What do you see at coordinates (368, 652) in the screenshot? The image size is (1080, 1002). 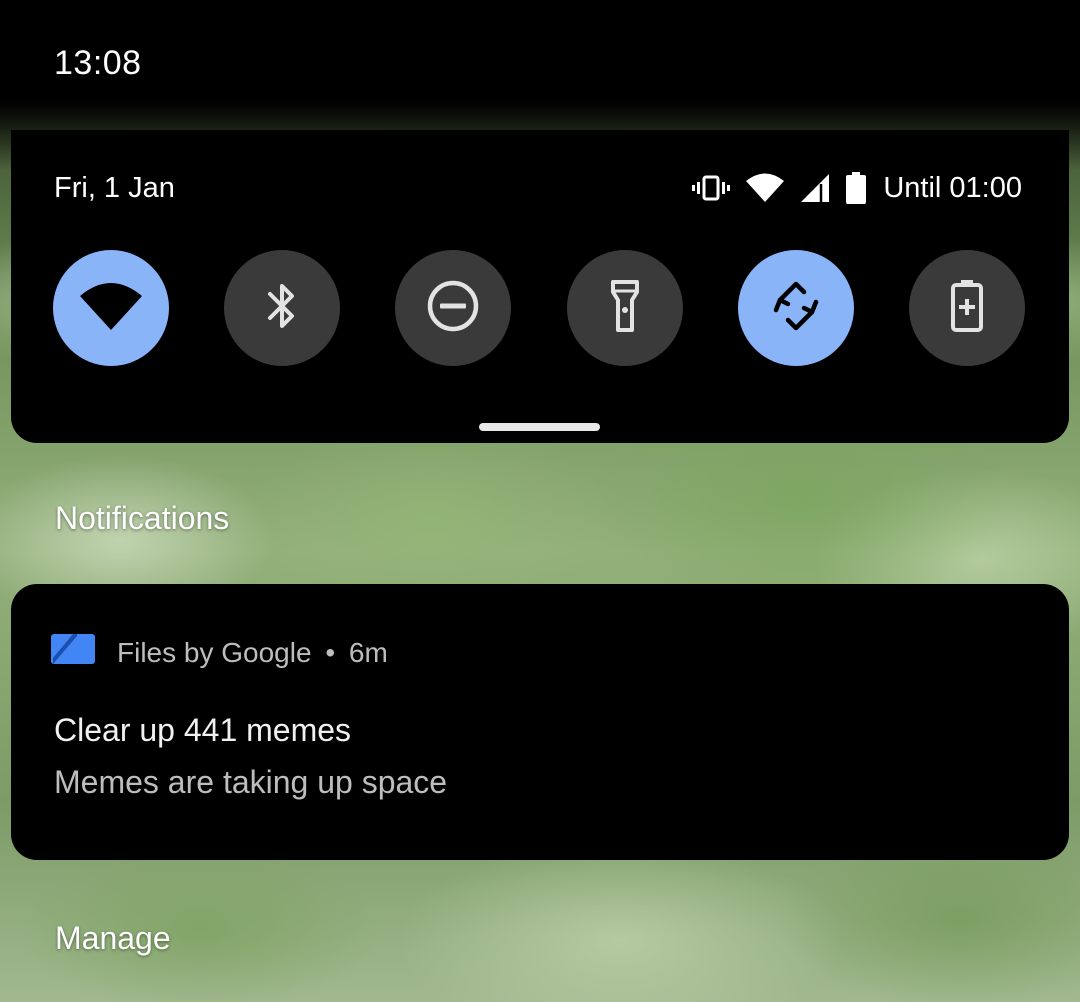 I see `notification-time: 6m` at bounding box center [368, 652].